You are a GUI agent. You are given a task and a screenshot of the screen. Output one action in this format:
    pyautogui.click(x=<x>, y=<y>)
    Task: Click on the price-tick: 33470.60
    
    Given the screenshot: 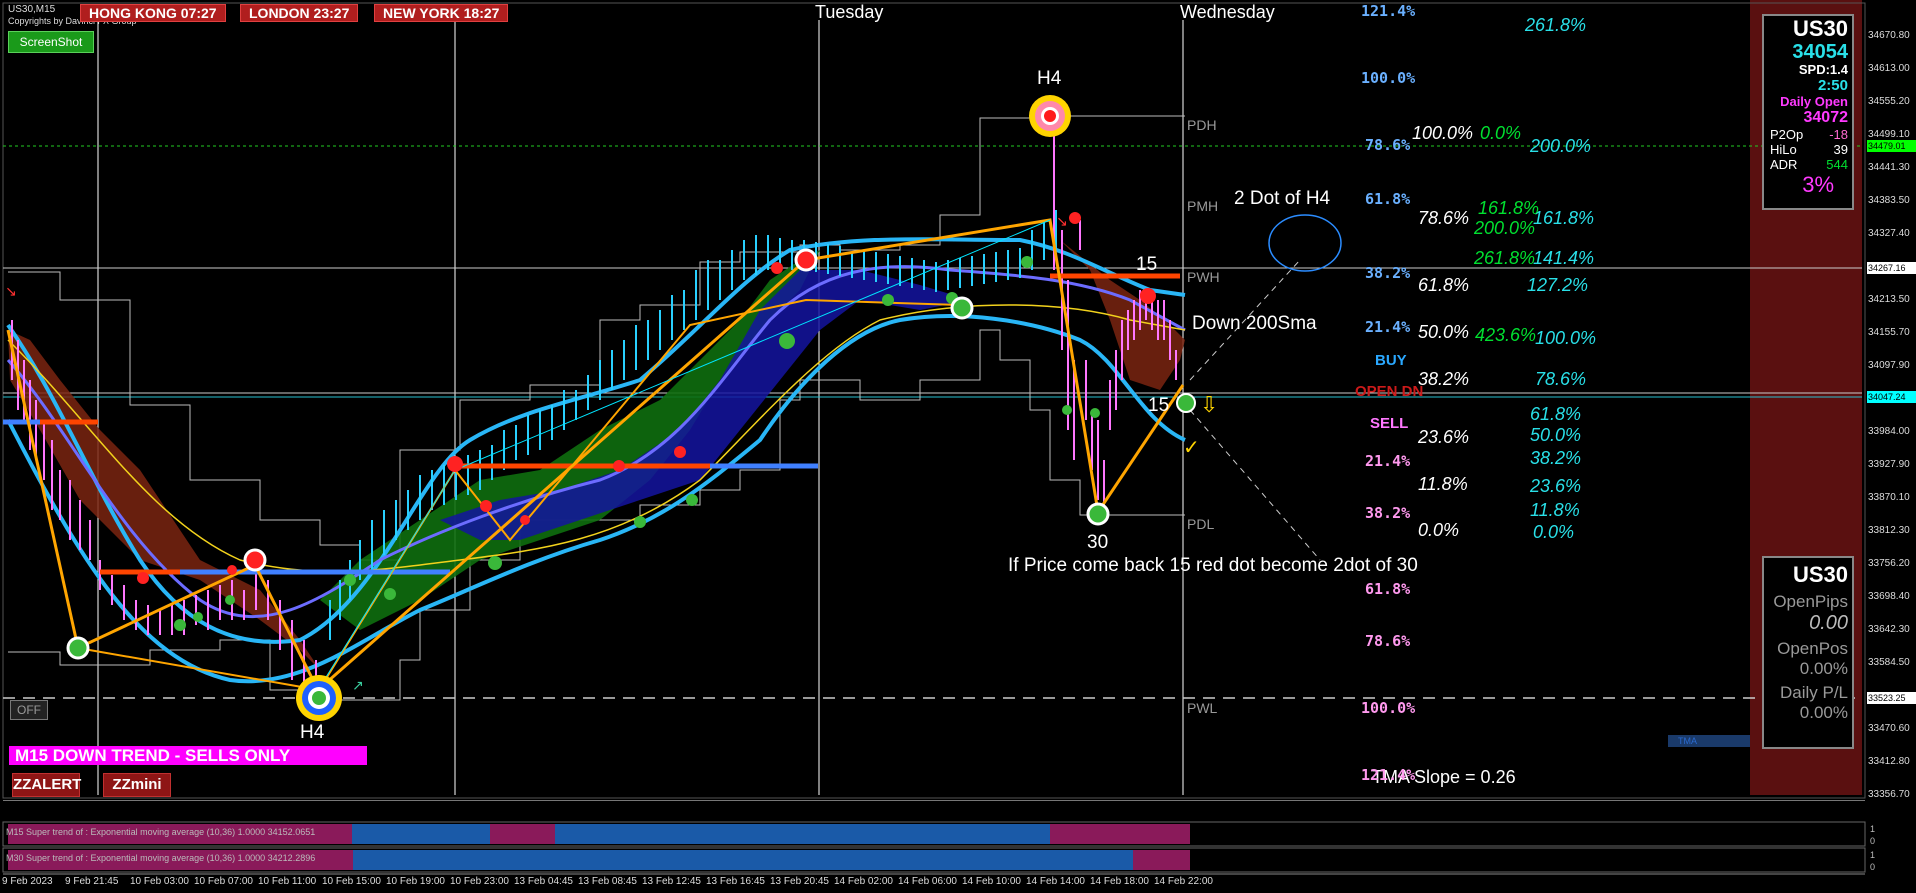 What is the action you would take?
    pyautogui.click(x=1889, y=728)
    